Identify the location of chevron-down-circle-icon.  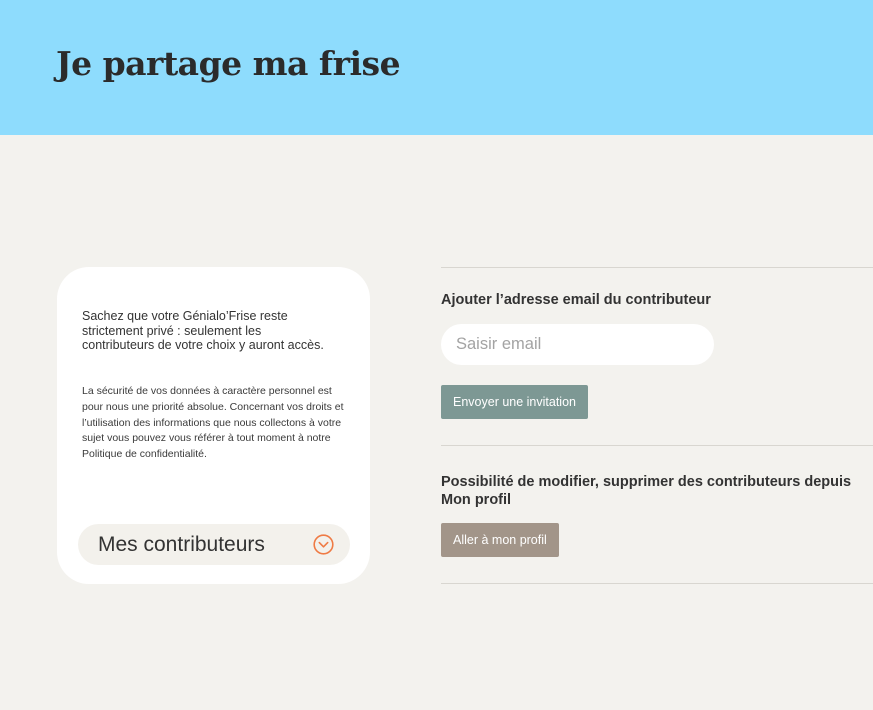
(323, 544).